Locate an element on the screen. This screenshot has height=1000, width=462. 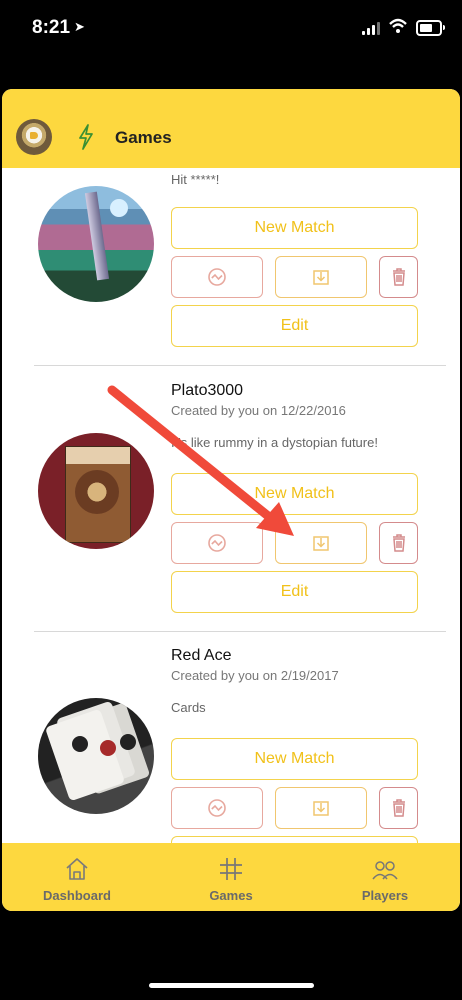
status-time: 8:21 is located at coordinates (51, 27).